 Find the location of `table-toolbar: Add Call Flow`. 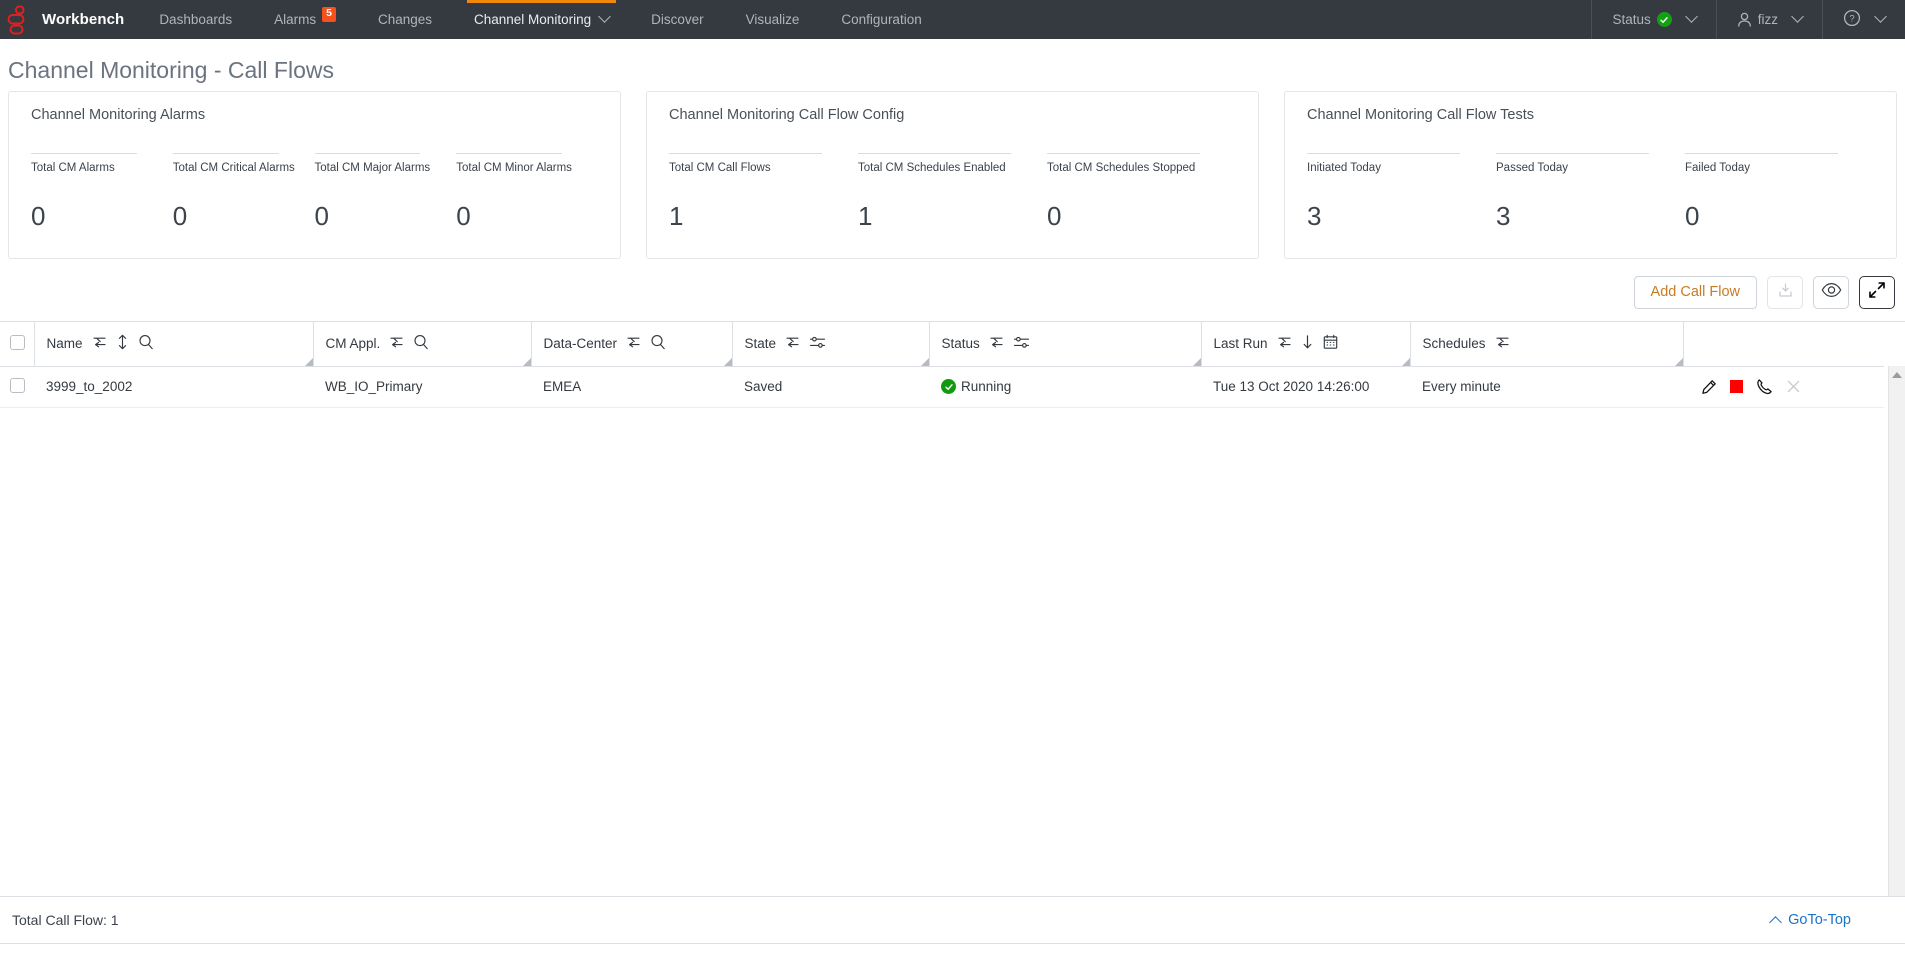

table-toolbar: Add Call Flow is located at coordinates (952, 290).